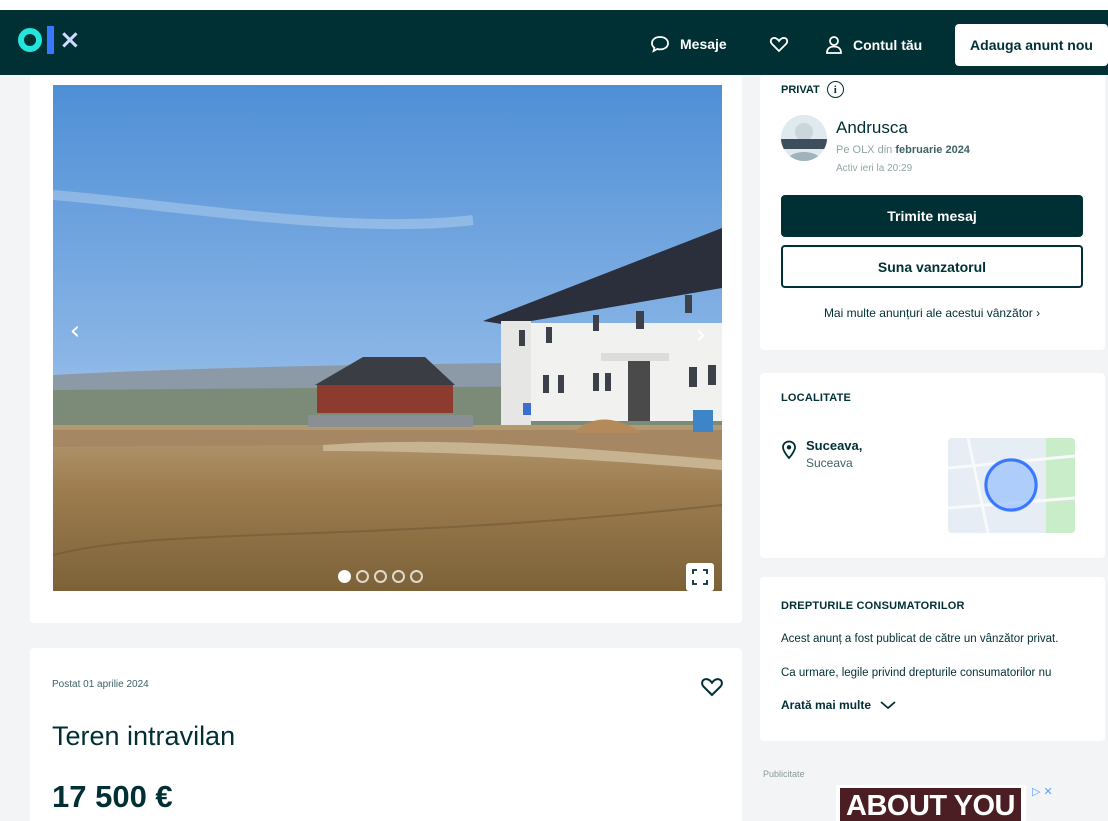 This screenshot has height=821, width=1108. What do you see at coordinates (112, 796) in the screenshot?
I see `listing-price: 17 500 €` at bounding box center [112, 796].